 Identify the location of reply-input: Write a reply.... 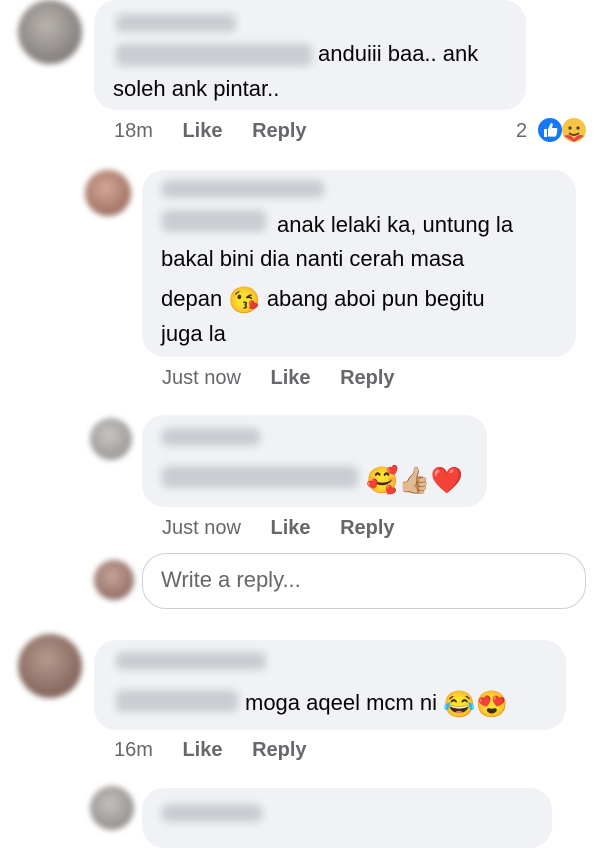
(364, 581).